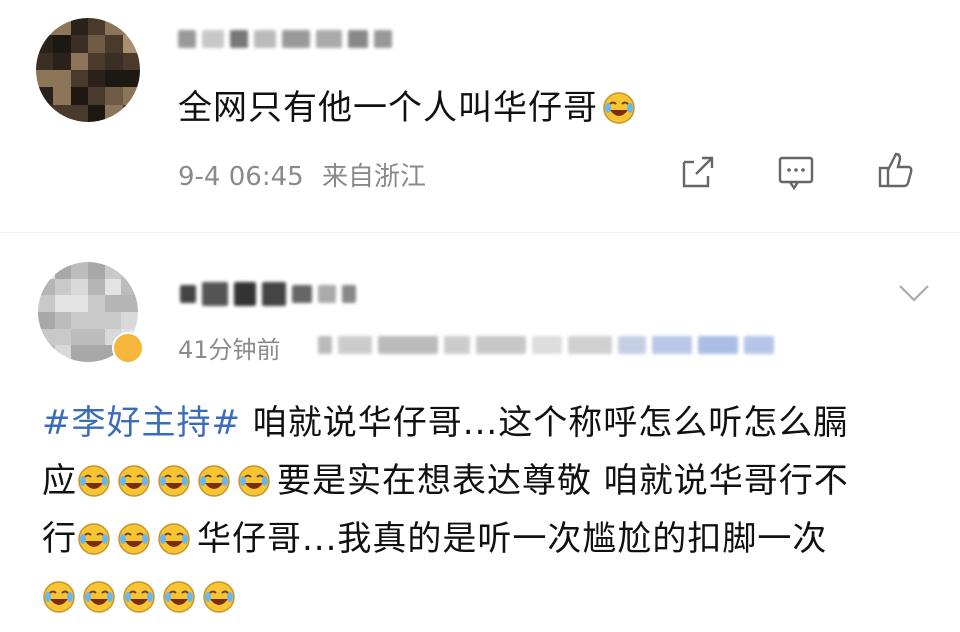  What do you see at coordinates (546, 345) in the screenshot?
I see `device-info-blurred` at bounding box center [546, 345].